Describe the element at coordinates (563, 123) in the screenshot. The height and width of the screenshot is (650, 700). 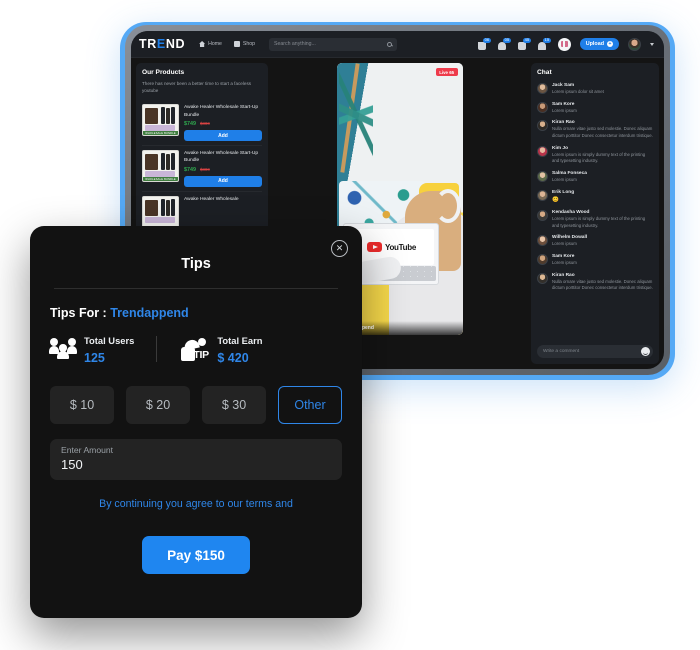
I see `chat-author: Kiran Rao` at that location.